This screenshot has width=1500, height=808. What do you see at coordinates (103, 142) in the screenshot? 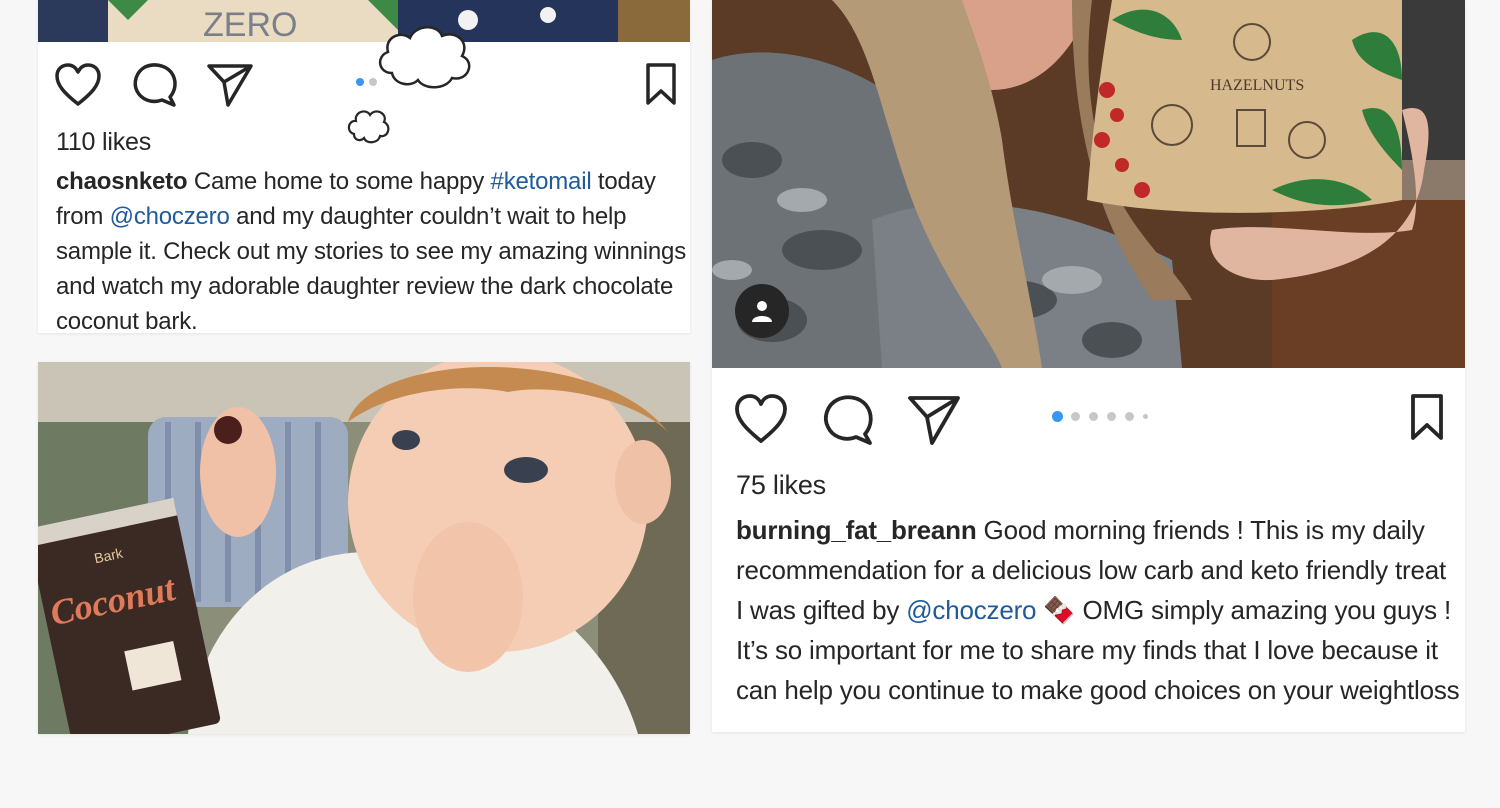
I see `likes-count: 110 likes` at bounding box center [103, 142].